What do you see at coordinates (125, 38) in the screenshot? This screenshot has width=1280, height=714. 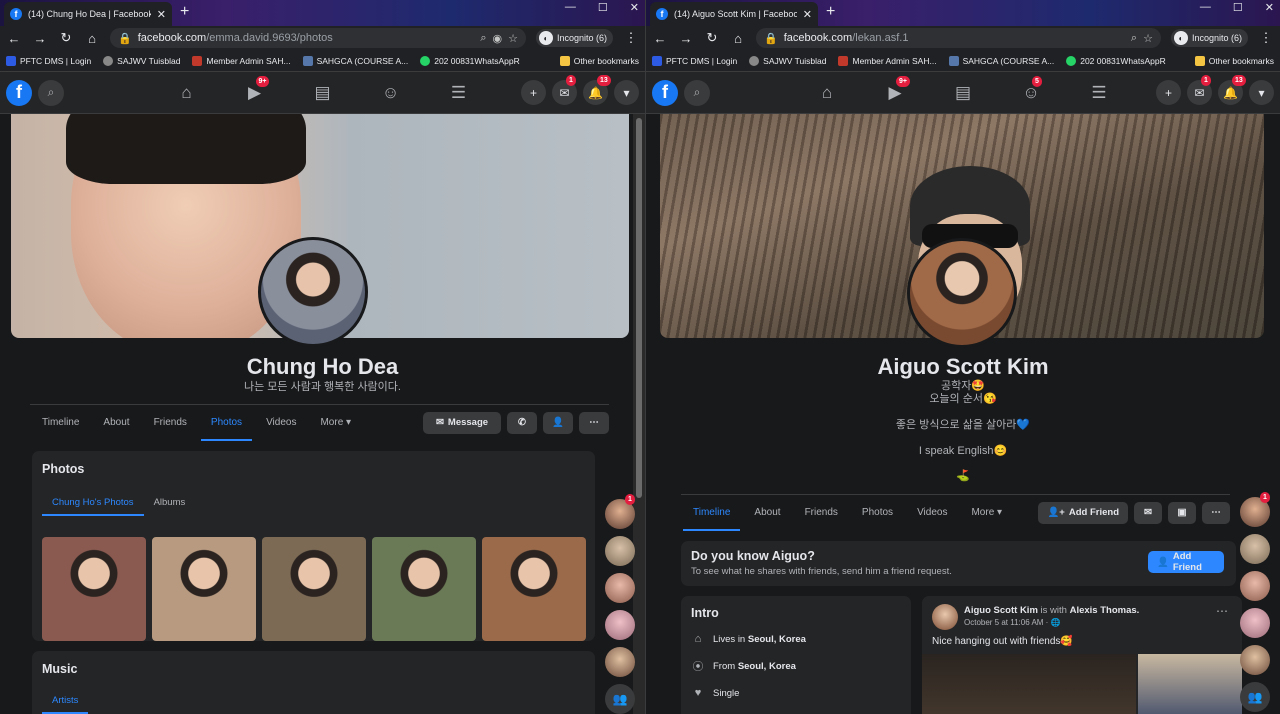 I see `lock-icon: 🔒` at bounding box center [125, 38].